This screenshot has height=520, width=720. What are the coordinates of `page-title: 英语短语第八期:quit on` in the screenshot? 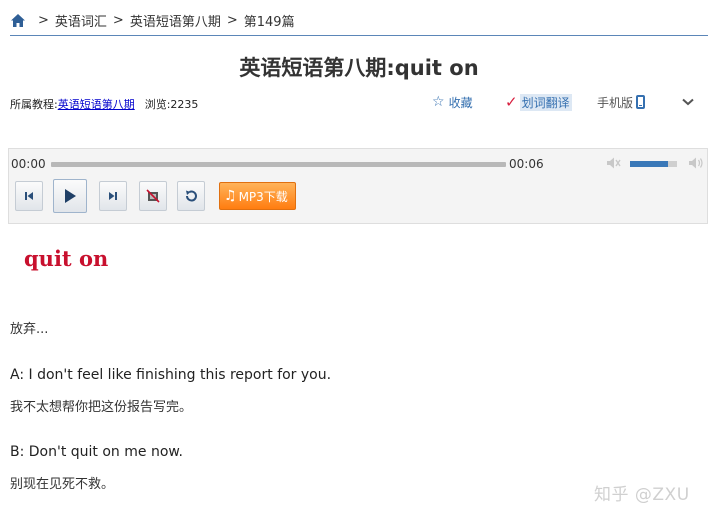 It's located at (359, 68).